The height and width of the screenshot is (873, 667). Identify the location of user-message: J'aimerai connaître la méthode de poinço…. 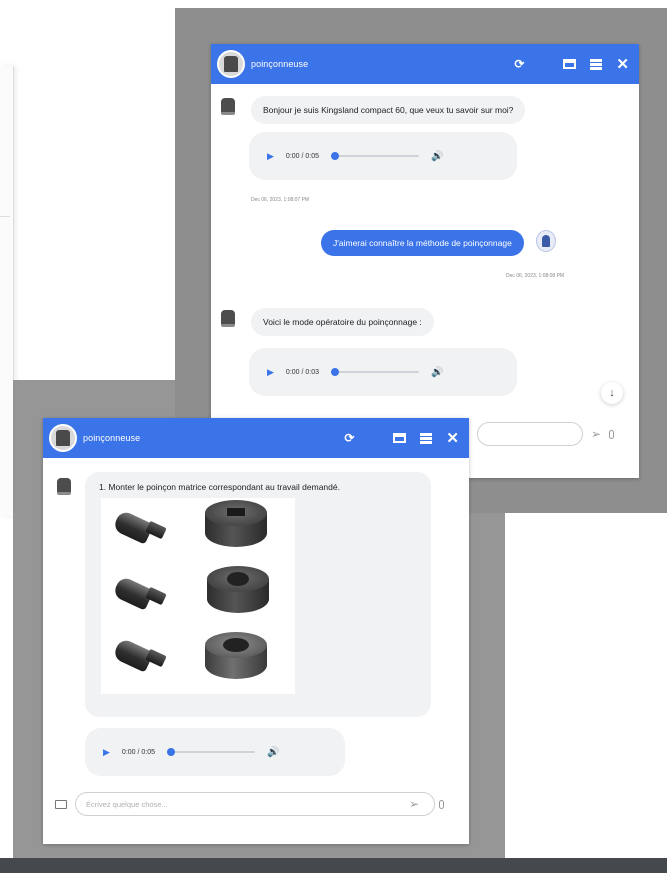
(422, 243).